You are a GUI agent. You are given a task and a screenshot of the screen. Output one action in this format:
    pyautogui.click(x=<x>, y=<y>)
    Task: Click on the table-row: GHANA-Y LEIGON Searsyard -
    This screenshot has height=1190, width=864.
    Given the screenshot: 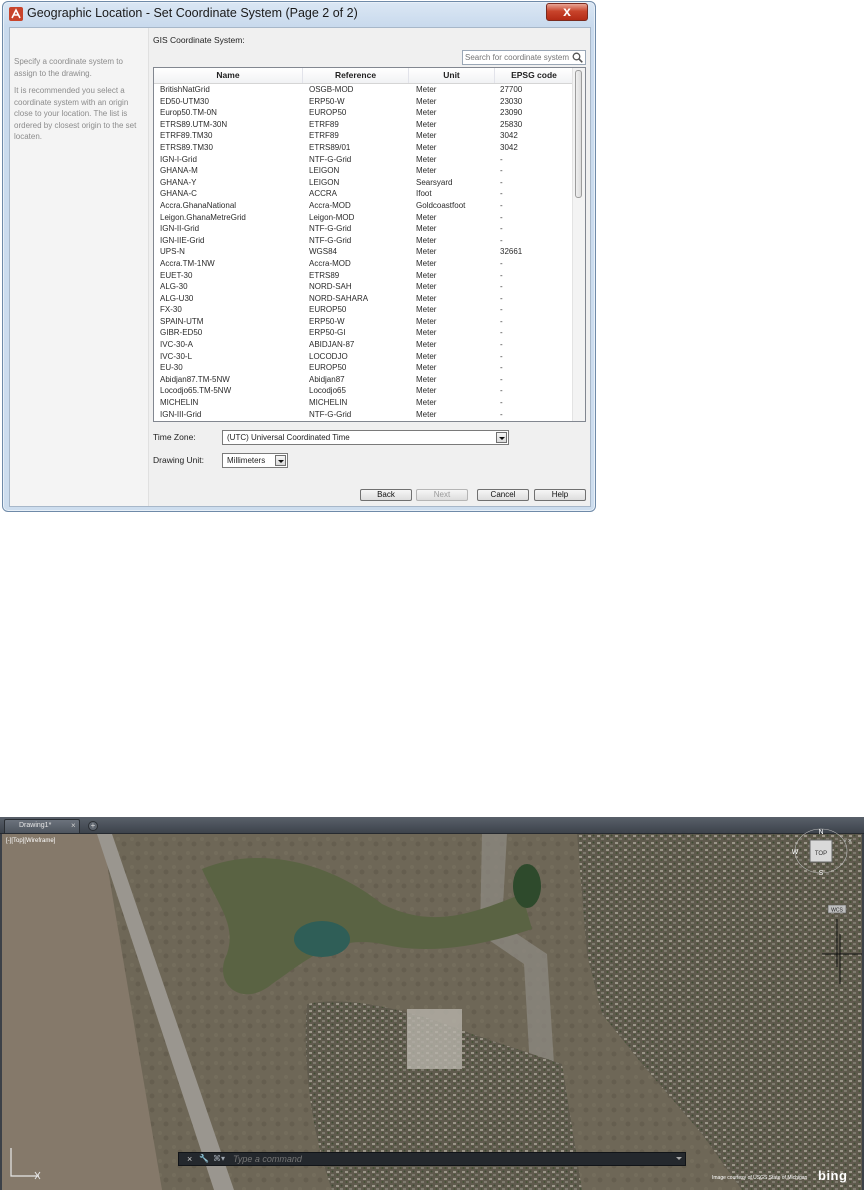 What is the action you would take?
    pyautogui.click(x=364, y=183)
    